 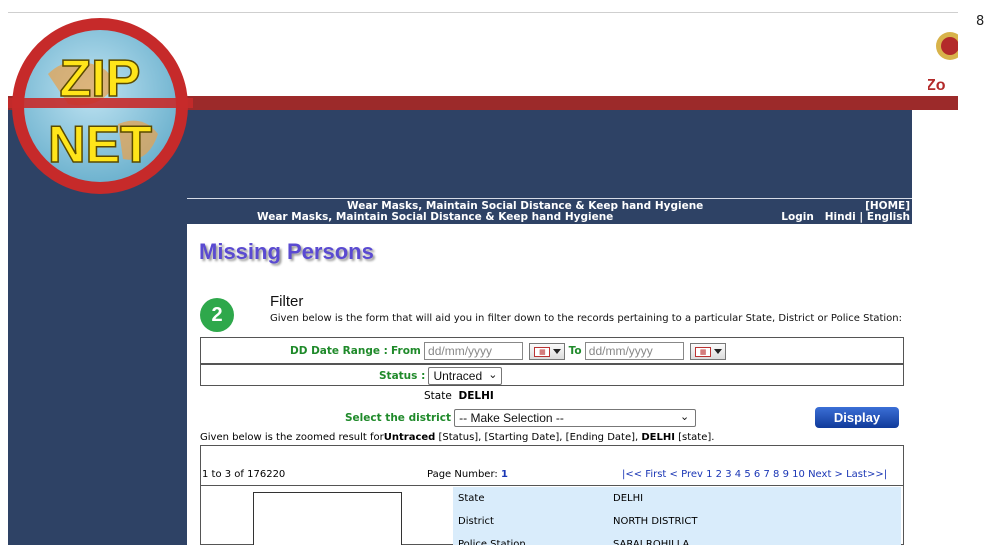 What do you see at coordinates (757, 474) in the screenshot?
I see `page-link-6: 6` at bounding box center [757, 474].